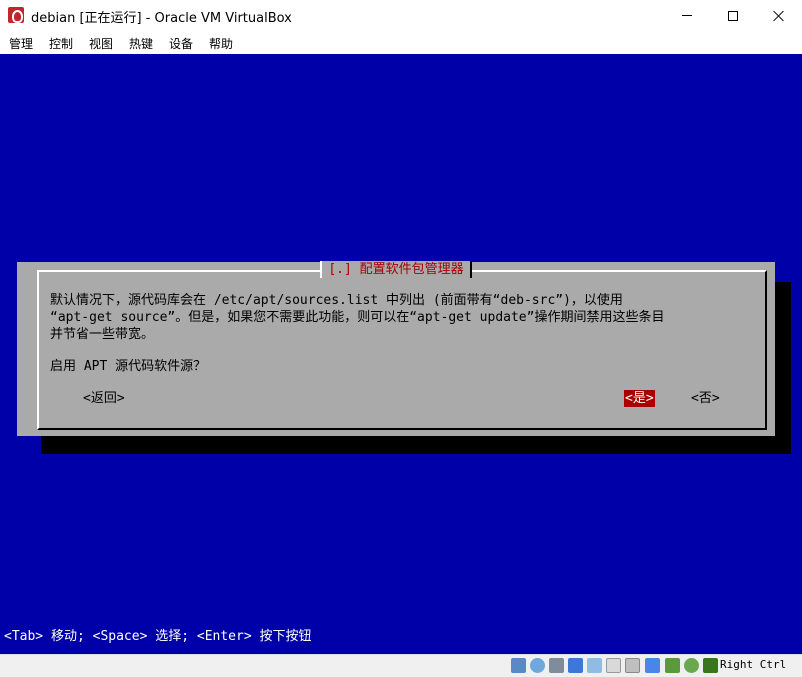 This screenshot has width=802, height=677. Describe the element at coordinates (575, 665) in the screenshot. I see `network-icon` at that location.